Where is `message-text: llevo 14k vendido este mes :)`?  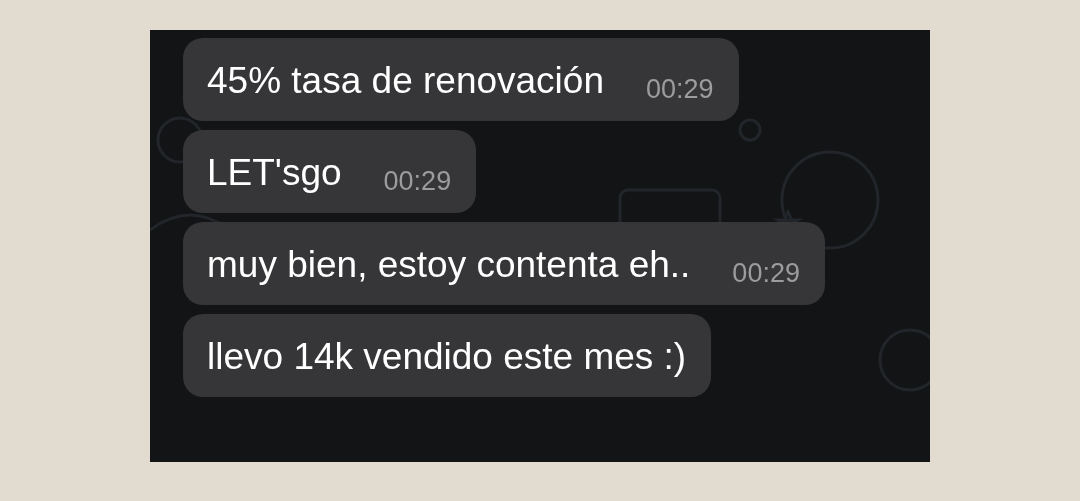 message-text: llevo 14k vendido este mes :) is located at coordinates (447, 357).